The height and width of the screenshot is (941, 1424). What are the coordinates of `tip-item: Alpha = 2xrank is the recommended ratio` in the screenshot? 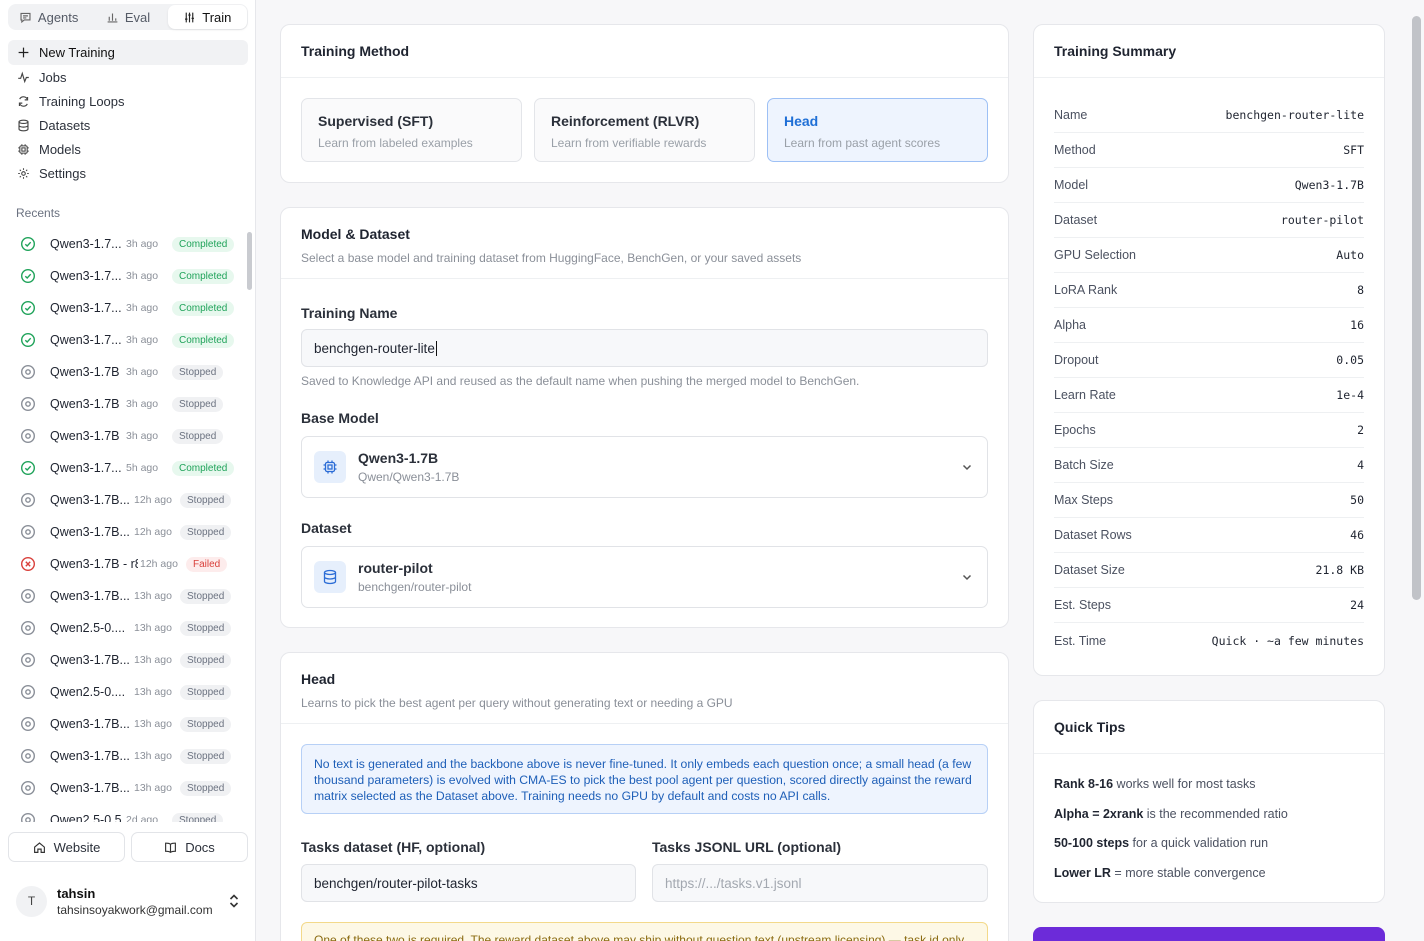 It's located at (1171, 814).